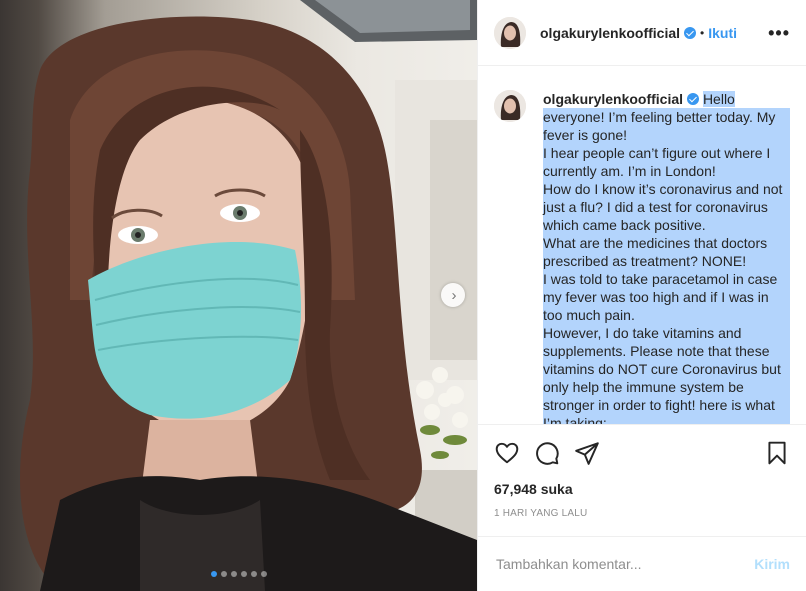 The height and width of the screenshot is (591, 806). What do you see at coordinates (666, 369) in the screenshot?
I see `caption-line: vitamins do NOT cure Coronavirus but` at bounding box center [666, 369].